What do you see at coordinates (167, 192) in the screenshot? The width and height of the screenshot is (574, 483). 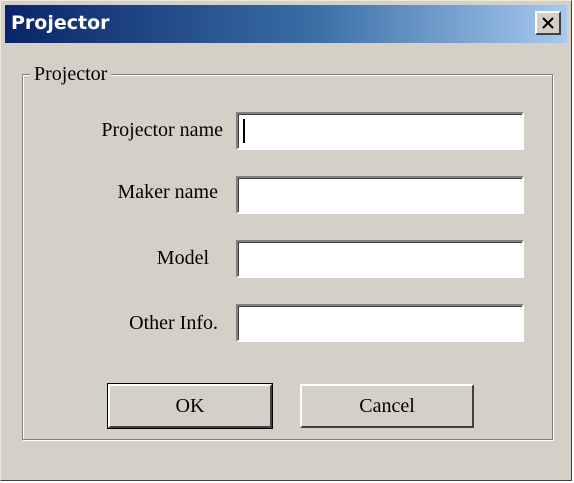 I see `maker-name-label: Maker name` at bounding box center [167, 192].